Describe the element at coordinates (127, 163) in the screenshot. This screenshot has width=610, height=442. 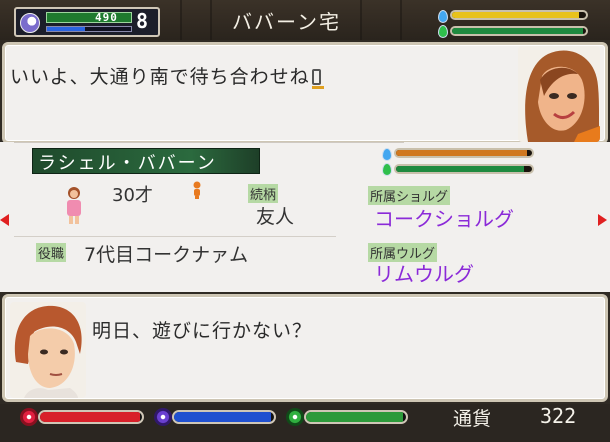
I see `character-name: ラシェル・ババーン` at that location.